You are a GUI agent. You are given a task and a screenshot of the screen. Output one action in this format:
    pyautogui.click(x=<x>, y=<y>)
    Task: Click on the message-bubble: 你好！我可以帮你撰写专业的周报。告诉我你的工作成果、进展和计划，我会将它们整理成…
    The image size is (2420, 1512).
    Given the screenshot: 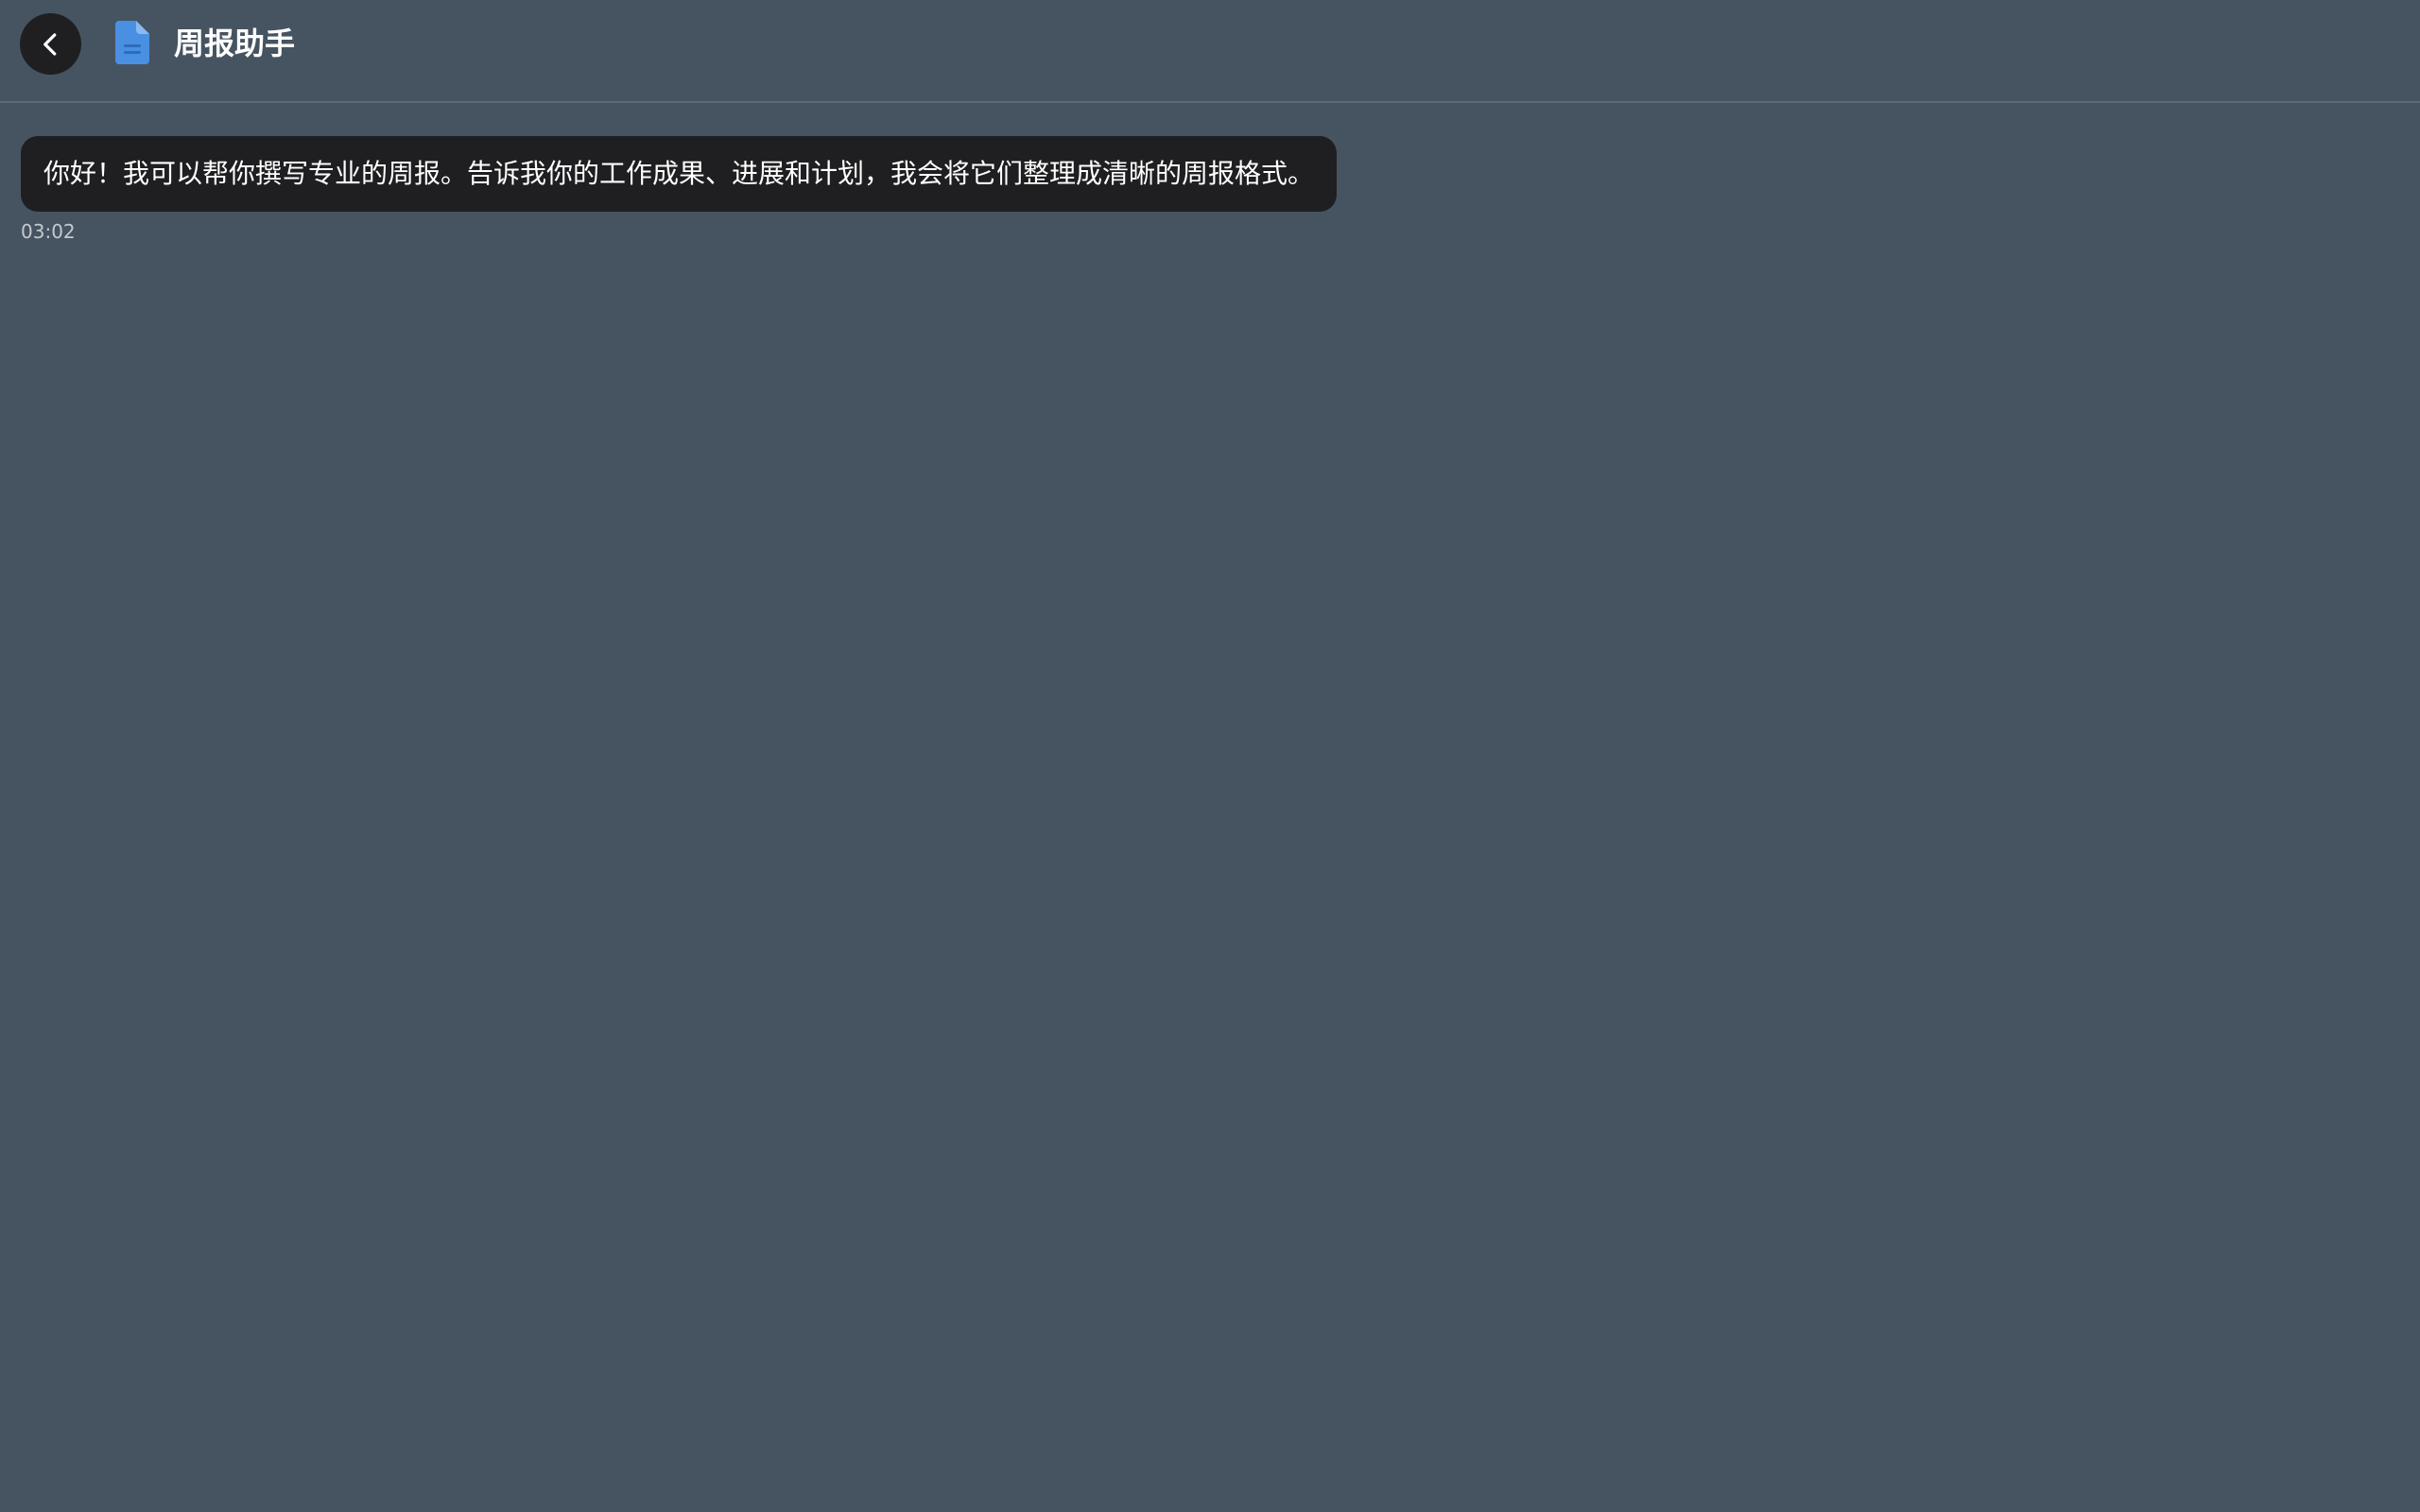 What is the action you would take?
    pyautogui.click(x=679, y=174)
    